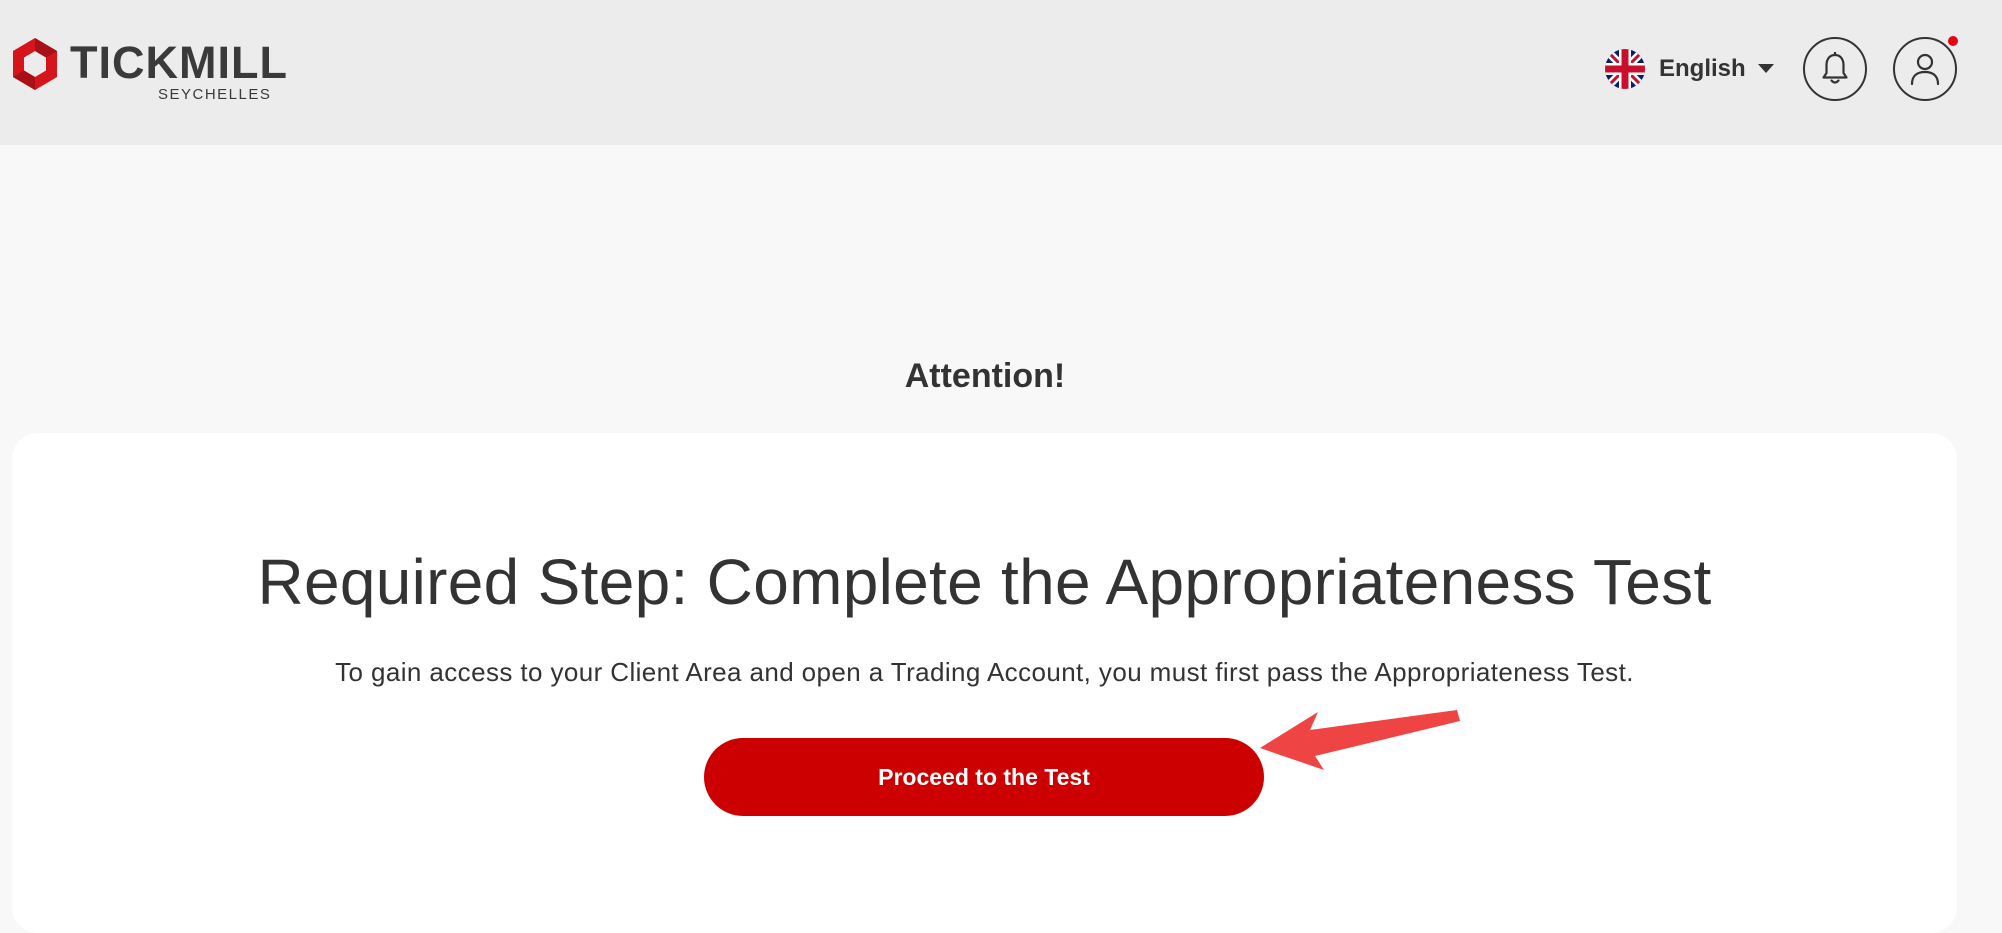 The image size is (2002, 933). What do you see at coordinates (985, 376) in the screenshot?
I see `attention-heading: Attention!` at bounding box center [985, 376].